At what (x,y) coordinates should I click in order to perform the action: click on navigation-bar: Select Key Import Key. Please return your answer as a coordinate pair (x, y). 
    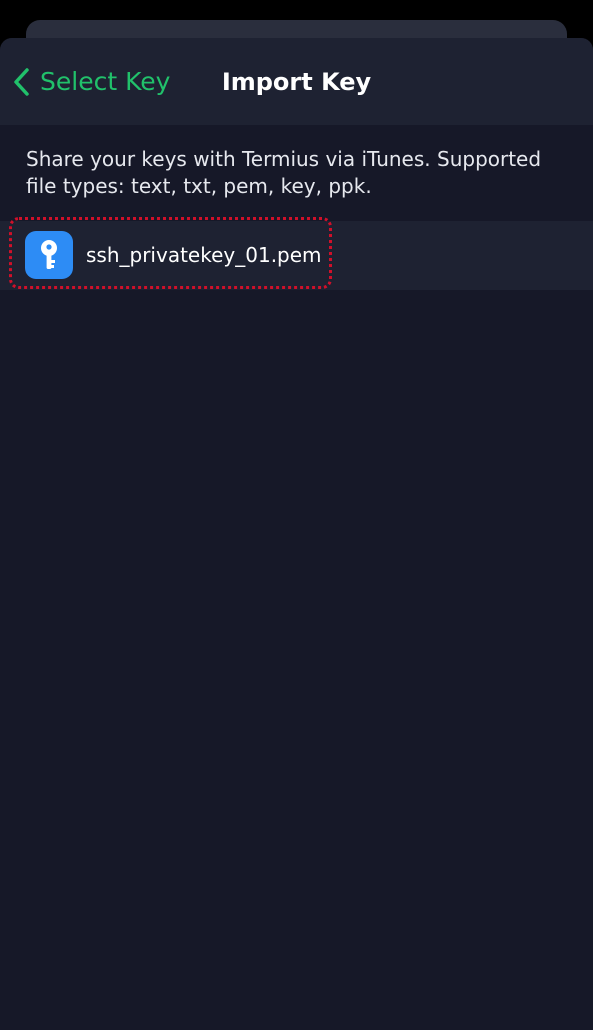
    Looking at the image, I should click on (296, 81).